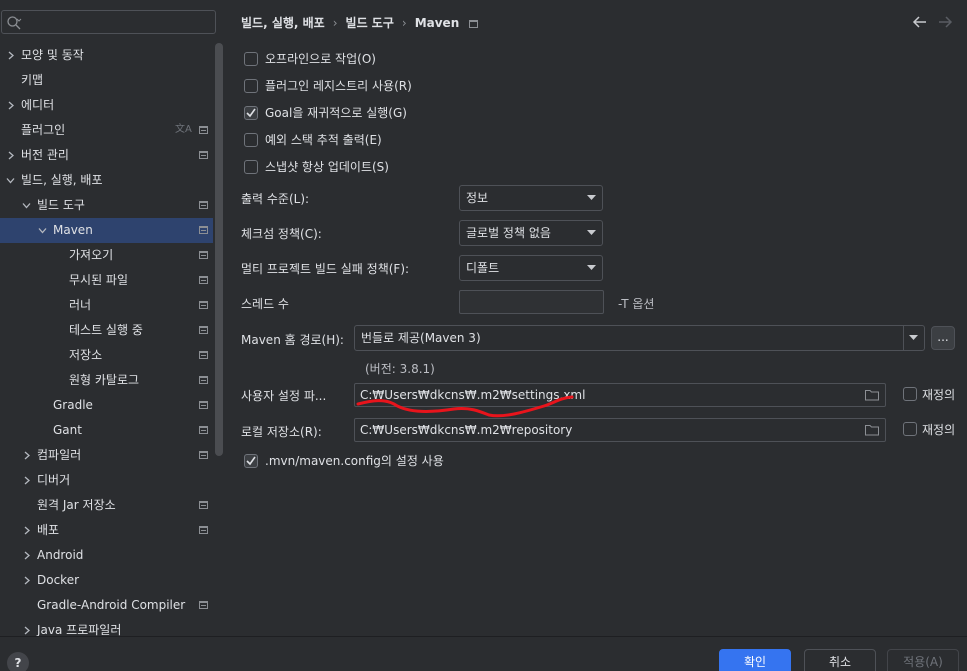 Image resolution: width=967 pixels, height=671 pixels. I want to click on sidebar-item: 원형 카탈로그, so click(106, 380).